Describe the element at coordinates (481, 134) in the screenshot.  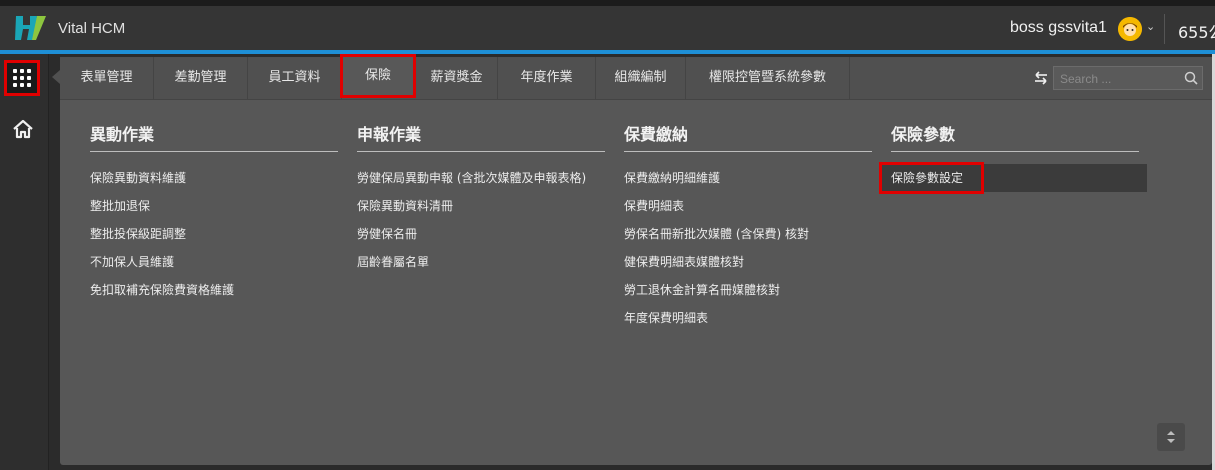
I see `column-title: 申報作業` at that location.